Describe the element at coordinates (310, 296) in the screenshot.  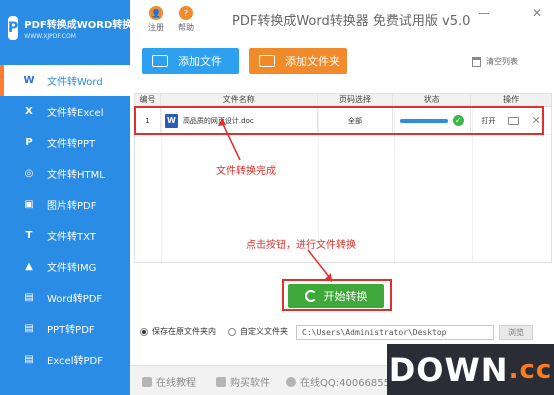
I see `refresh-icon` at that location.